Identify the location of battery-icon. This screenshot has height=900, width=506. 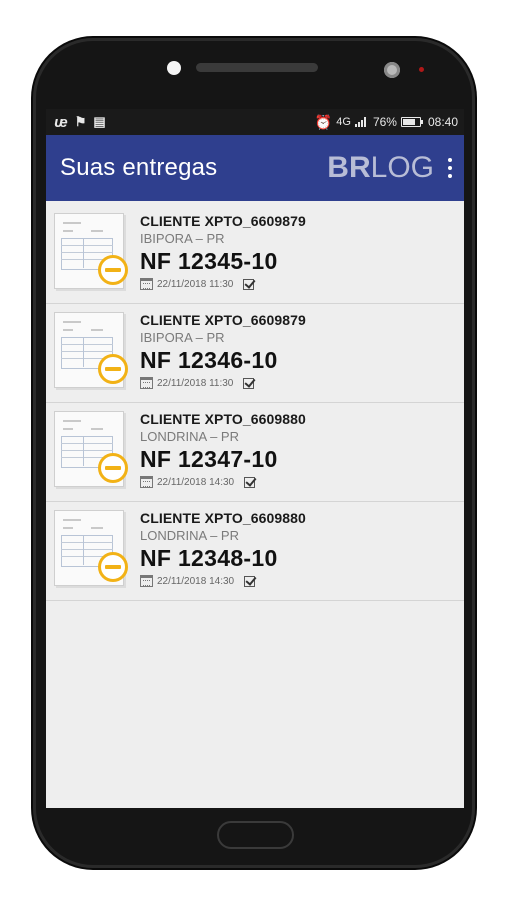
(411, 122).